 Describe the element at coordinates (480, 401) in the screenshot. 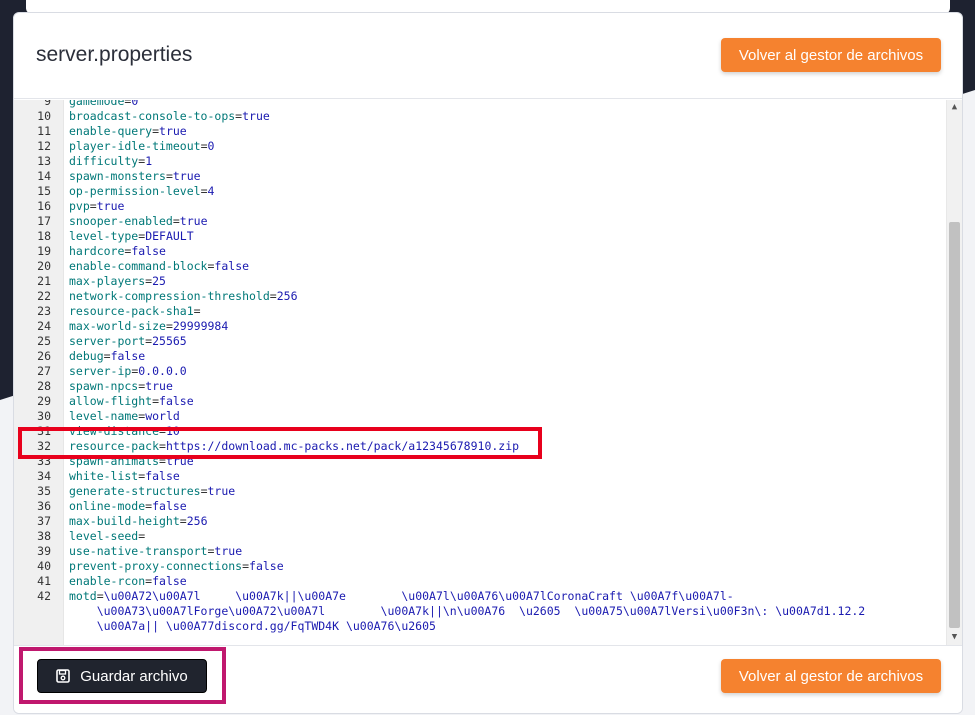

I see `code-line: 29 allow-flight=false` at that location.